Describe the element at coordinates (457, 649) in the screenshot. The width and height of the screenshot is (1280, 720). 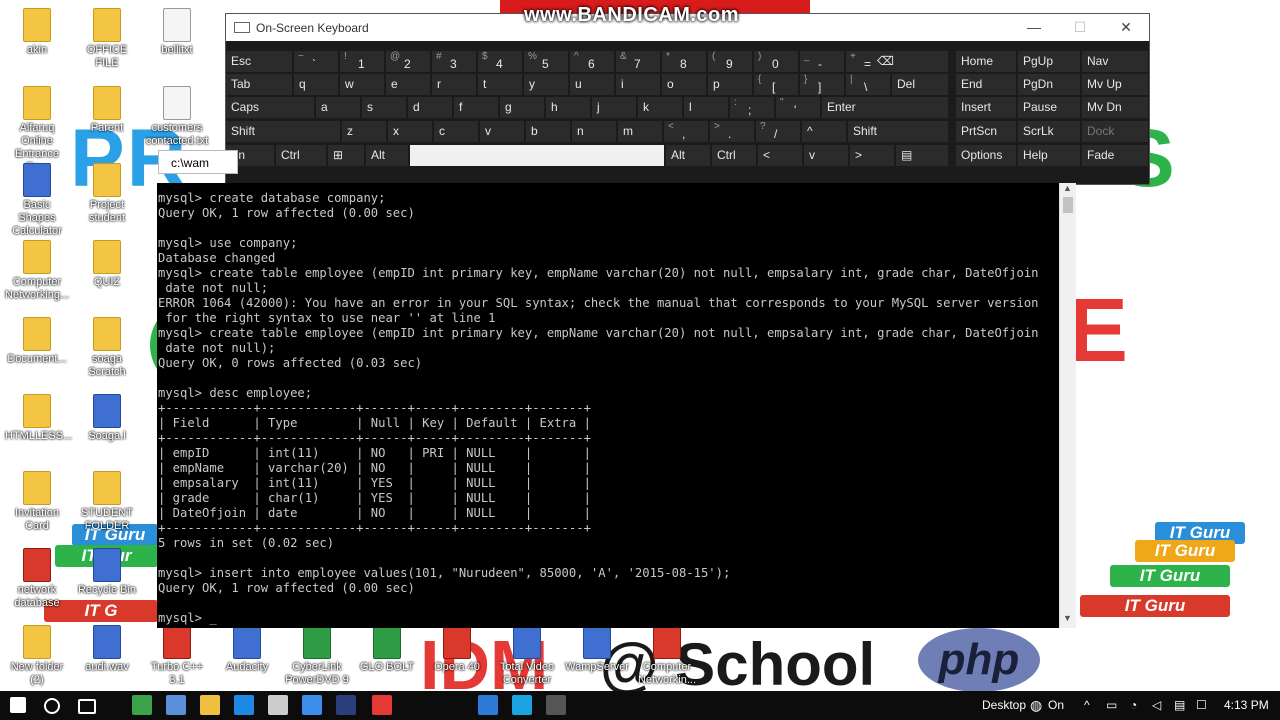
I see `desktop-icon: Opera 40` at that location.